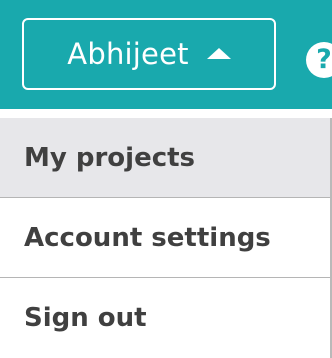  I want to click on caret-up-icon, so click(218, 53).